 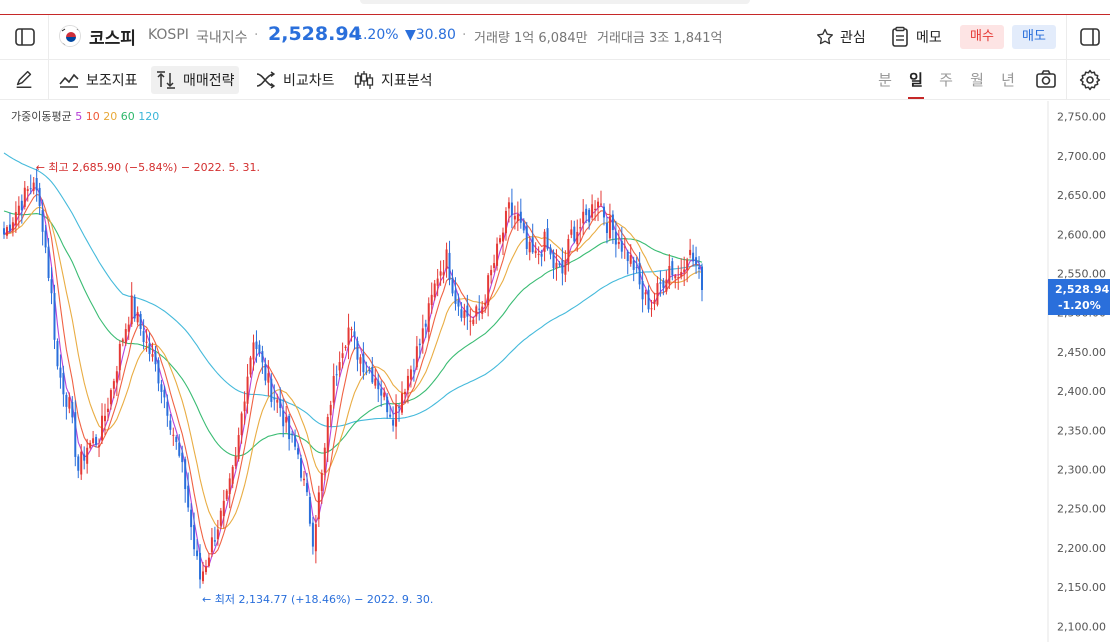 I want to click on indicators-button: 보조지표, so click(x=98, y=80).